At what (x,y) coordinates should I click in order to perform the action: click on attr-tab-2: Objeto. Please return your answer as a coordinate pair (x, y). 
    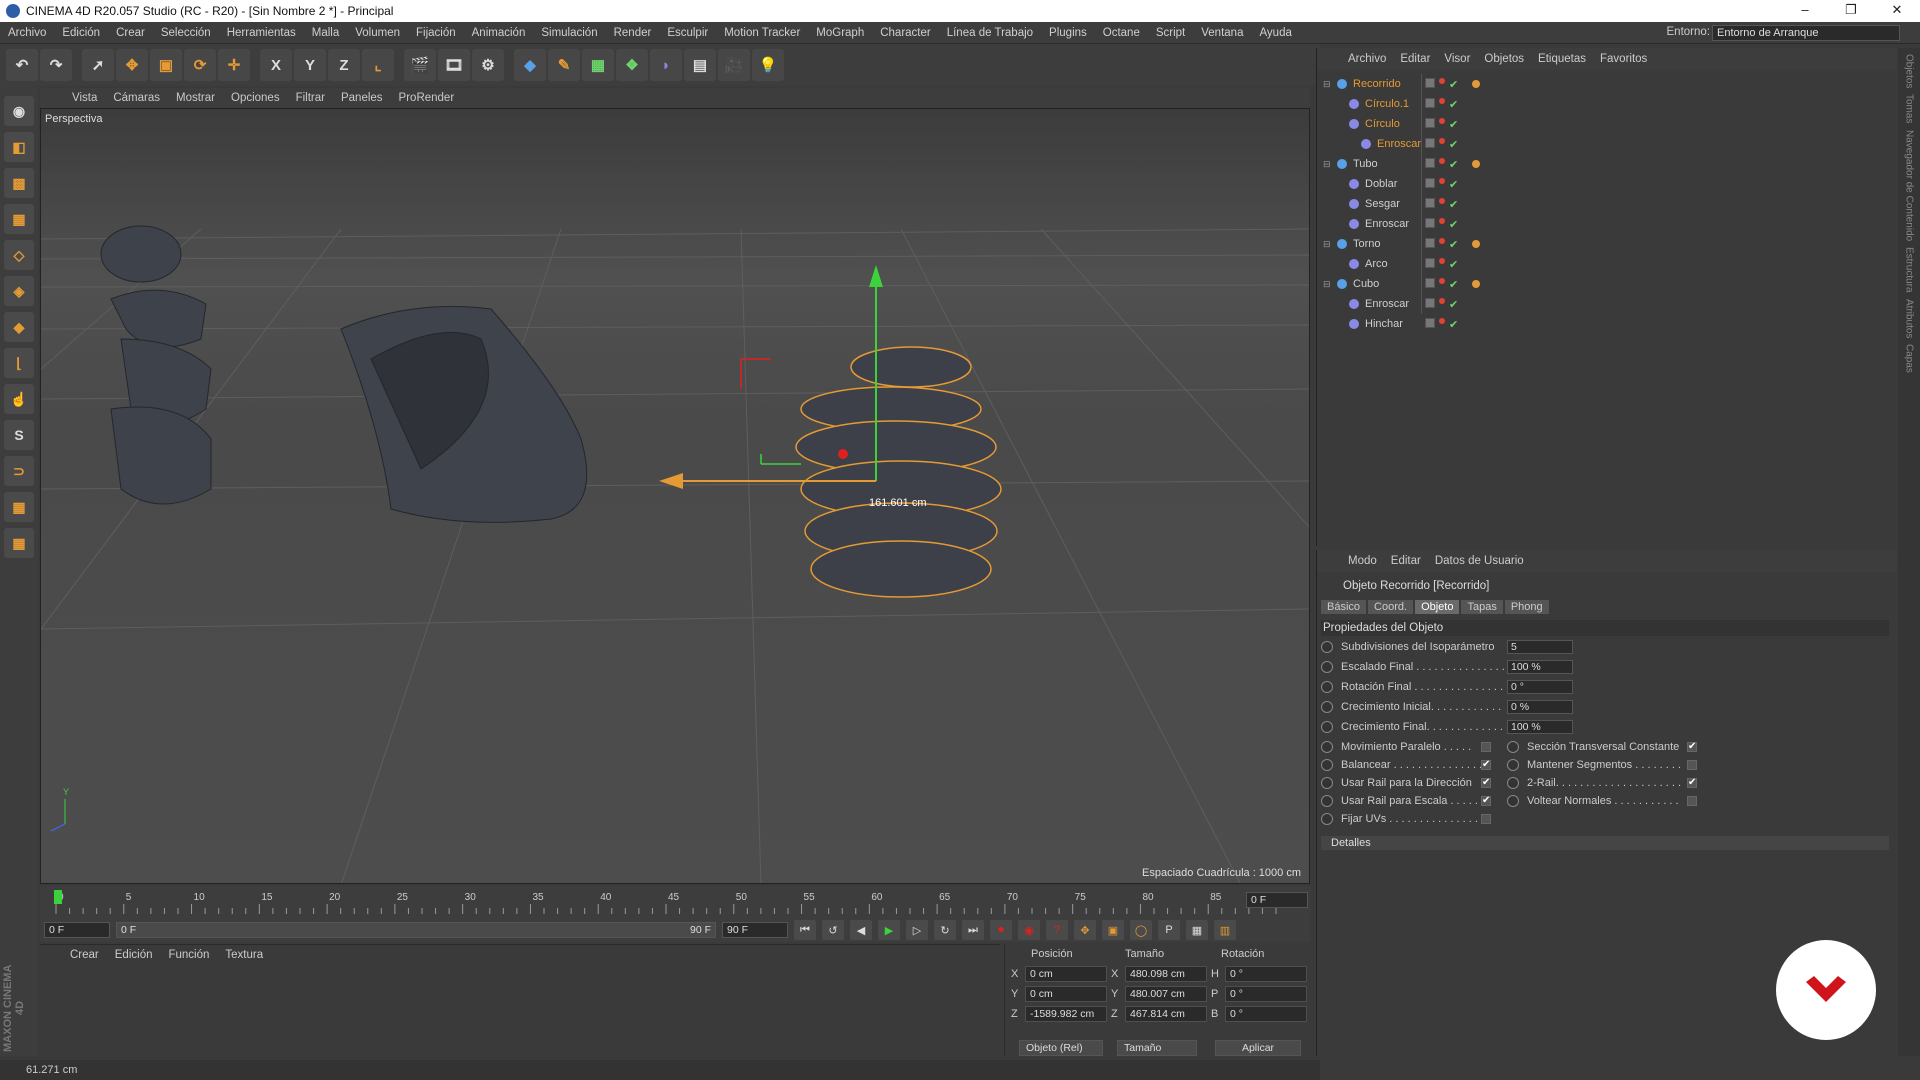
    Looking at the image, I should click on (1437, 607).